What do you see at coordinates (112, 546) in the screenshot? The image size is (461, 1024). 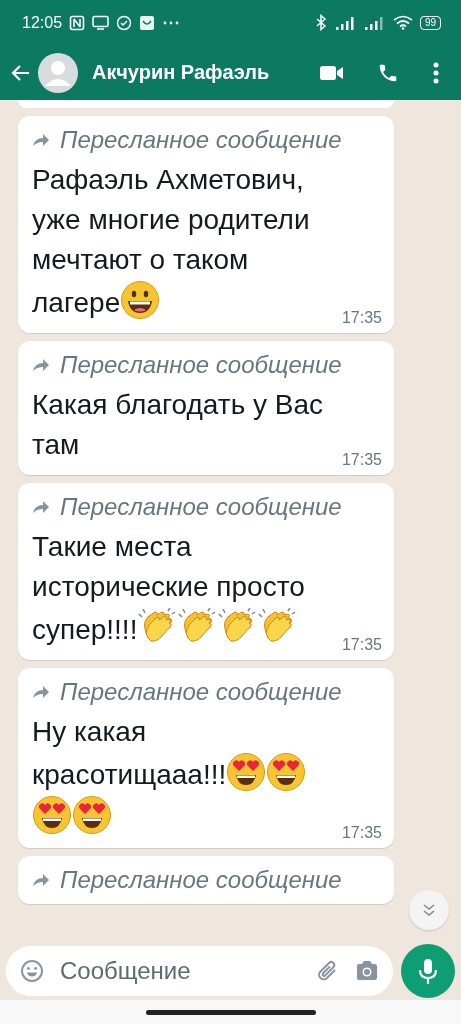 I see `message-text: Такие места` at bounding box center [112, 546].